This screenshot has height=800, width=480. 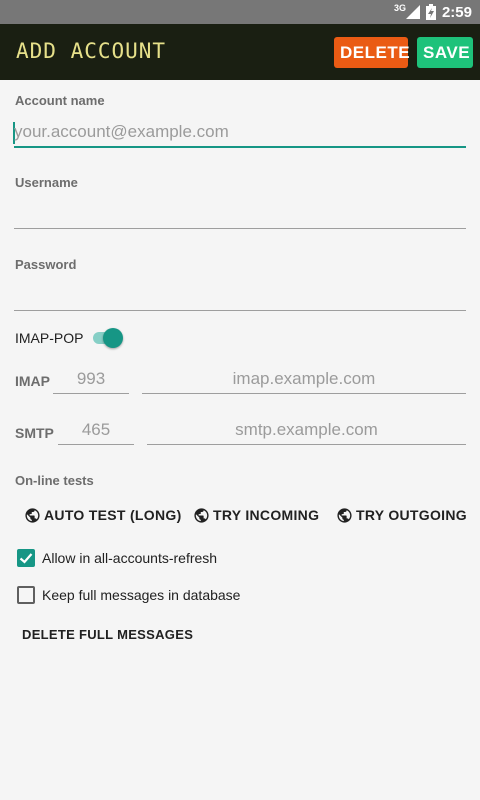 I want to click on try-incoming-button: TRY INCOMING, so click(x=256, y=515).